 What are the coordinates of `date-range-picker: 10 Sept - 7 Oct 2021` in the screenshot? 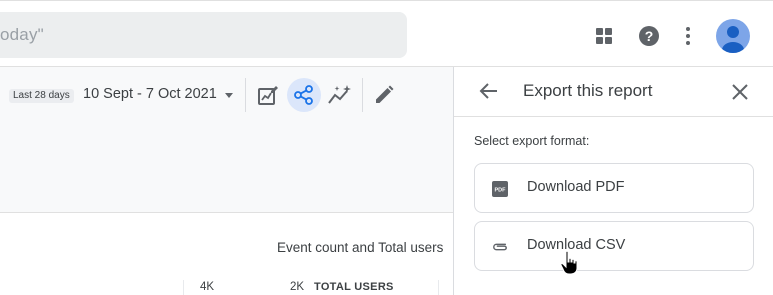 It's located at (158, 94).